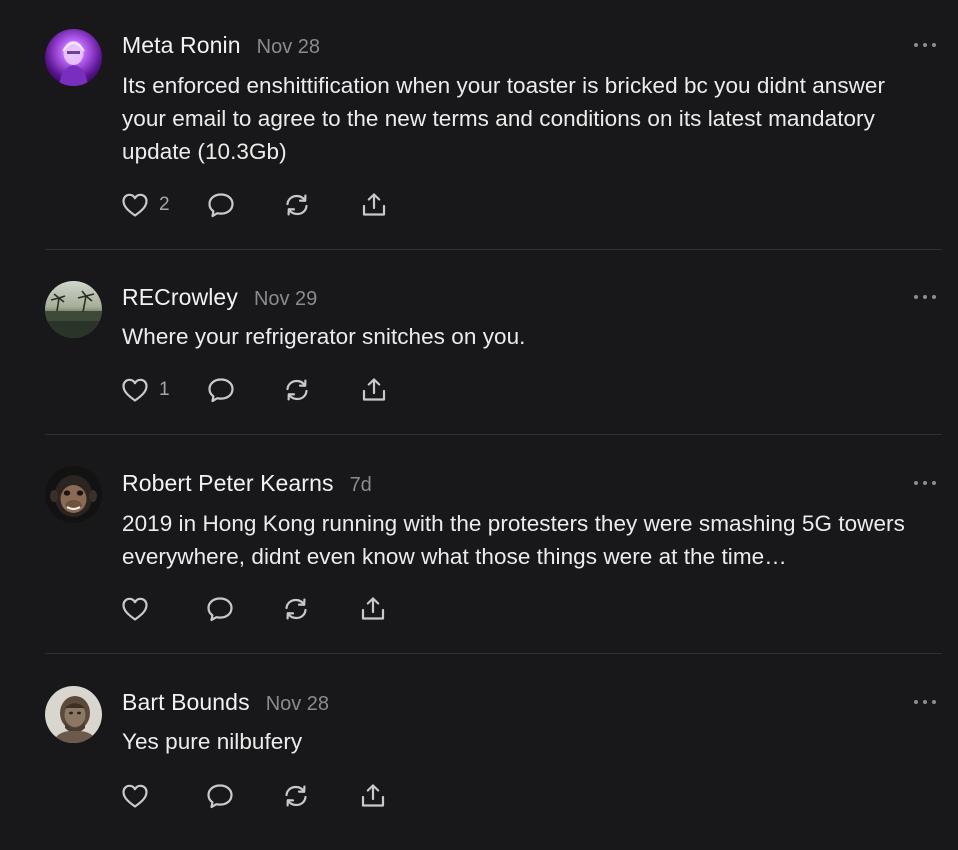 This screenshot has width=958, height=850. I want to click on comment-header: Robert Peter Kearns 7d, so click(247, 483).